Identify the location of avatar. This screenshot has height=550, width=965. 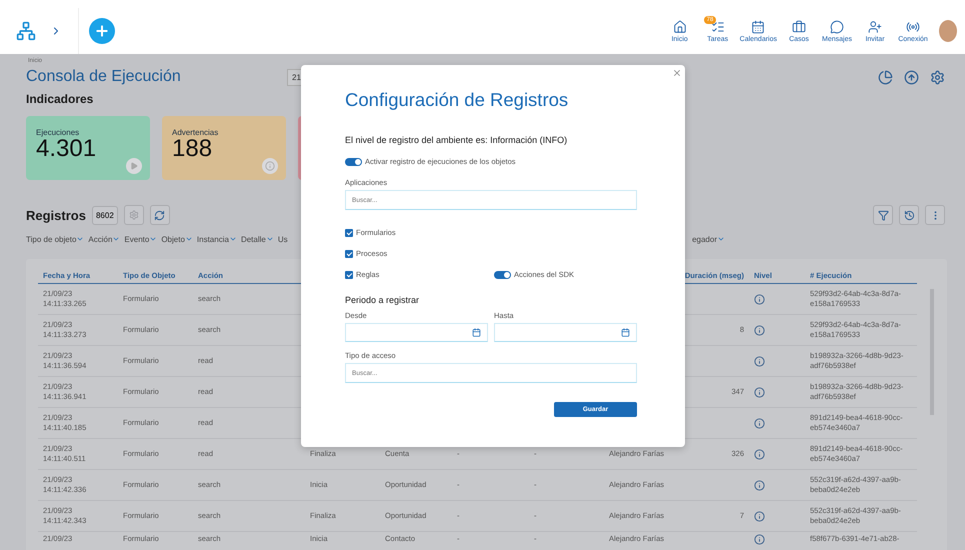
(948, 31).